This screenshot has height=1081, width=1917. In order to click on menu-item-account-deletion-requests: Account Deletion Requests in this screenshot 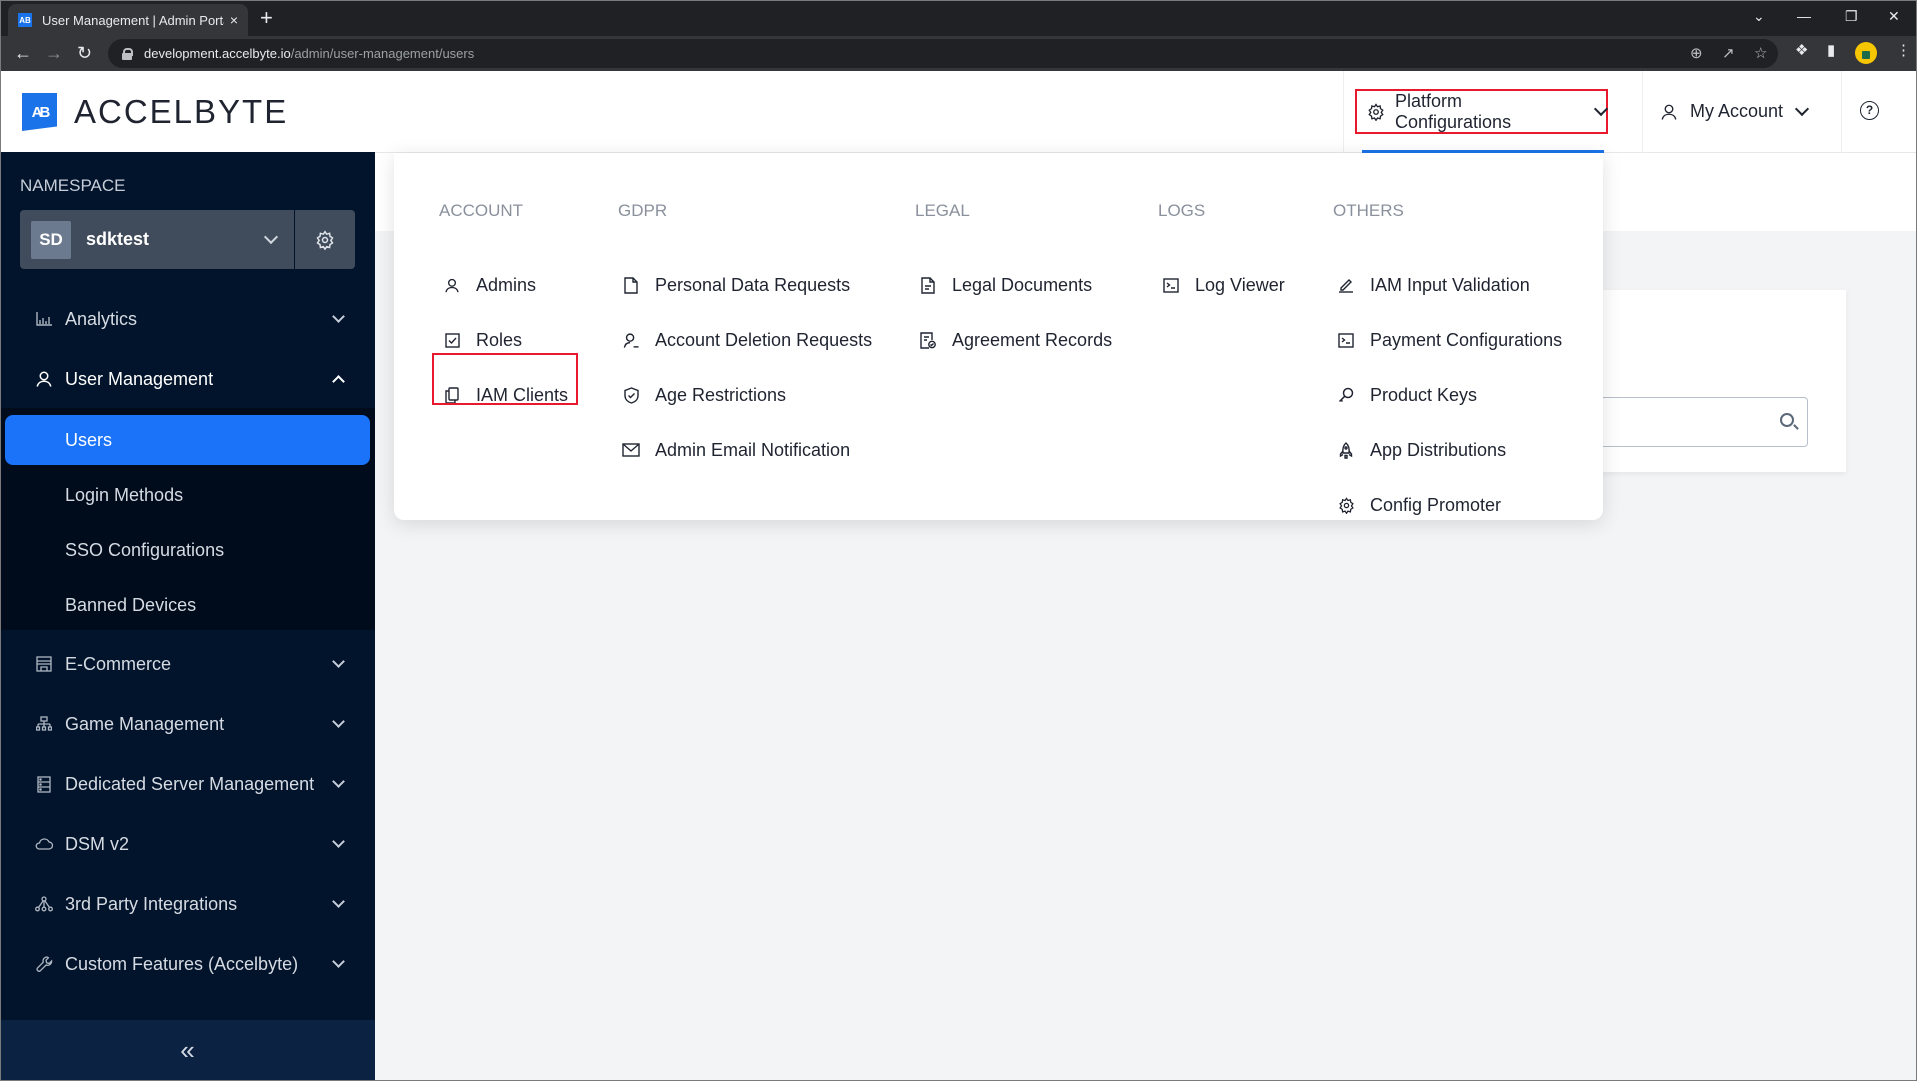, I will do `click(746, 340)`.